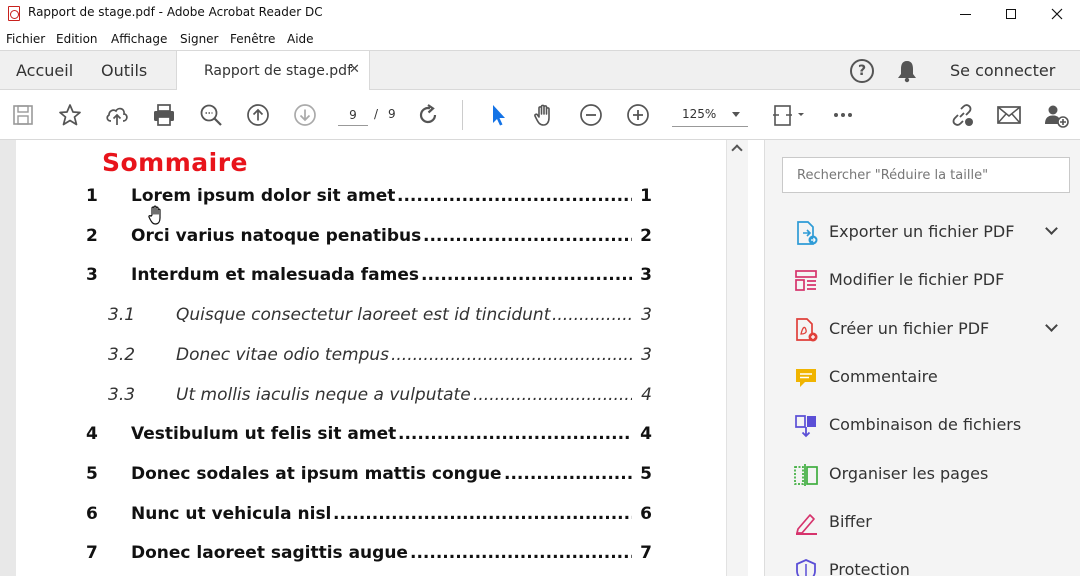  What do you see at coordinates (92, 275) in the screenshot?
I see `toc-entry-number: 3` at bounding box center [92, 275].